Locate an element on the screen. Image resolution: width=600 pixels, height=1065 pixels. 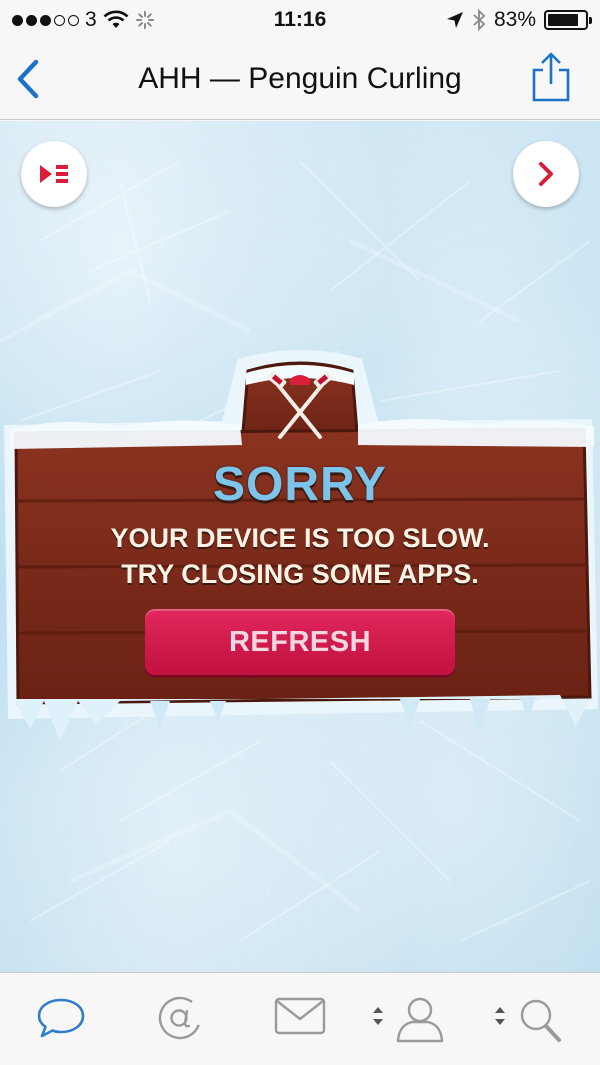
error-message-line-1: YOUR DEVICE IS TOO SLOW. is located at coordinates (300, 538).